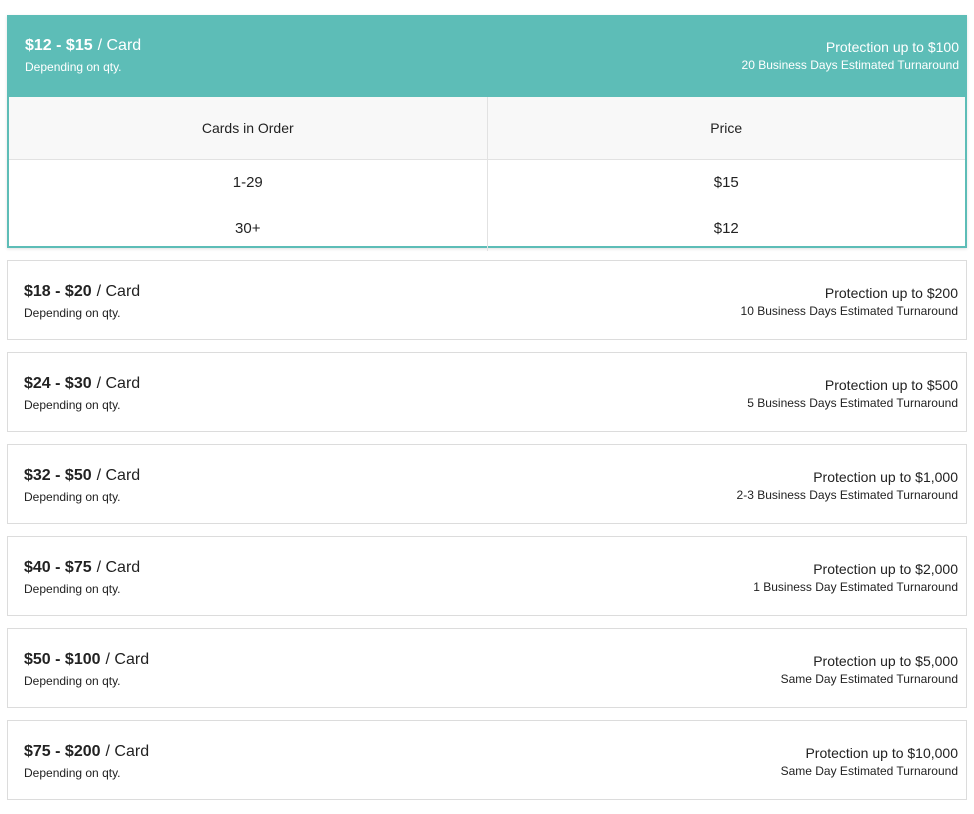 Image resolution: width=974 pixels, height=814 pixels. I want to click on tier-price: $50 - $100/ Card, so click(86, 660).